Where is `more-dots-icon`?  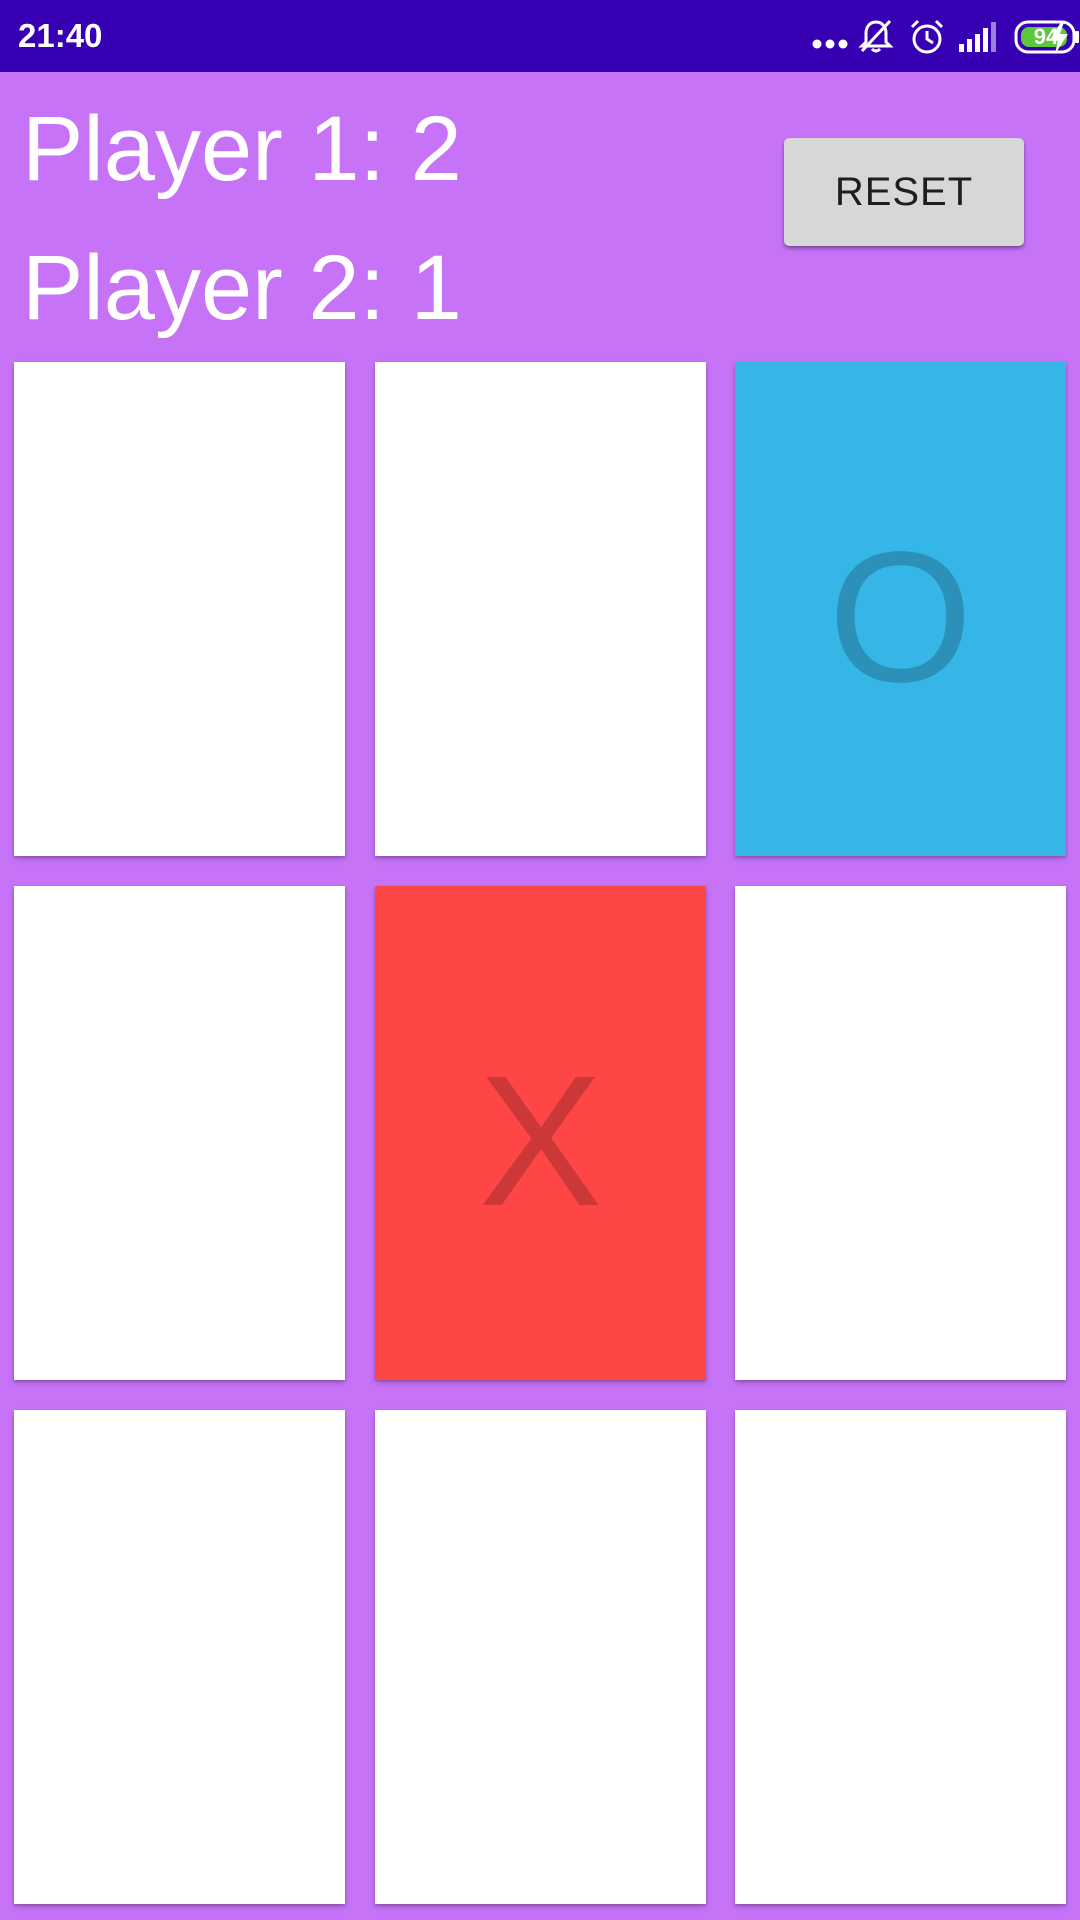
more-dots-icon is located at coordinates (830, 44).